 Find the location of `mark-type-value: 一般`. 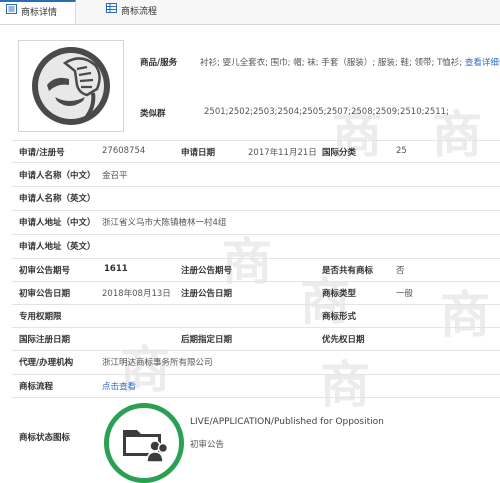

mark-type-value: 一般 is located at coordinates (405, 294).